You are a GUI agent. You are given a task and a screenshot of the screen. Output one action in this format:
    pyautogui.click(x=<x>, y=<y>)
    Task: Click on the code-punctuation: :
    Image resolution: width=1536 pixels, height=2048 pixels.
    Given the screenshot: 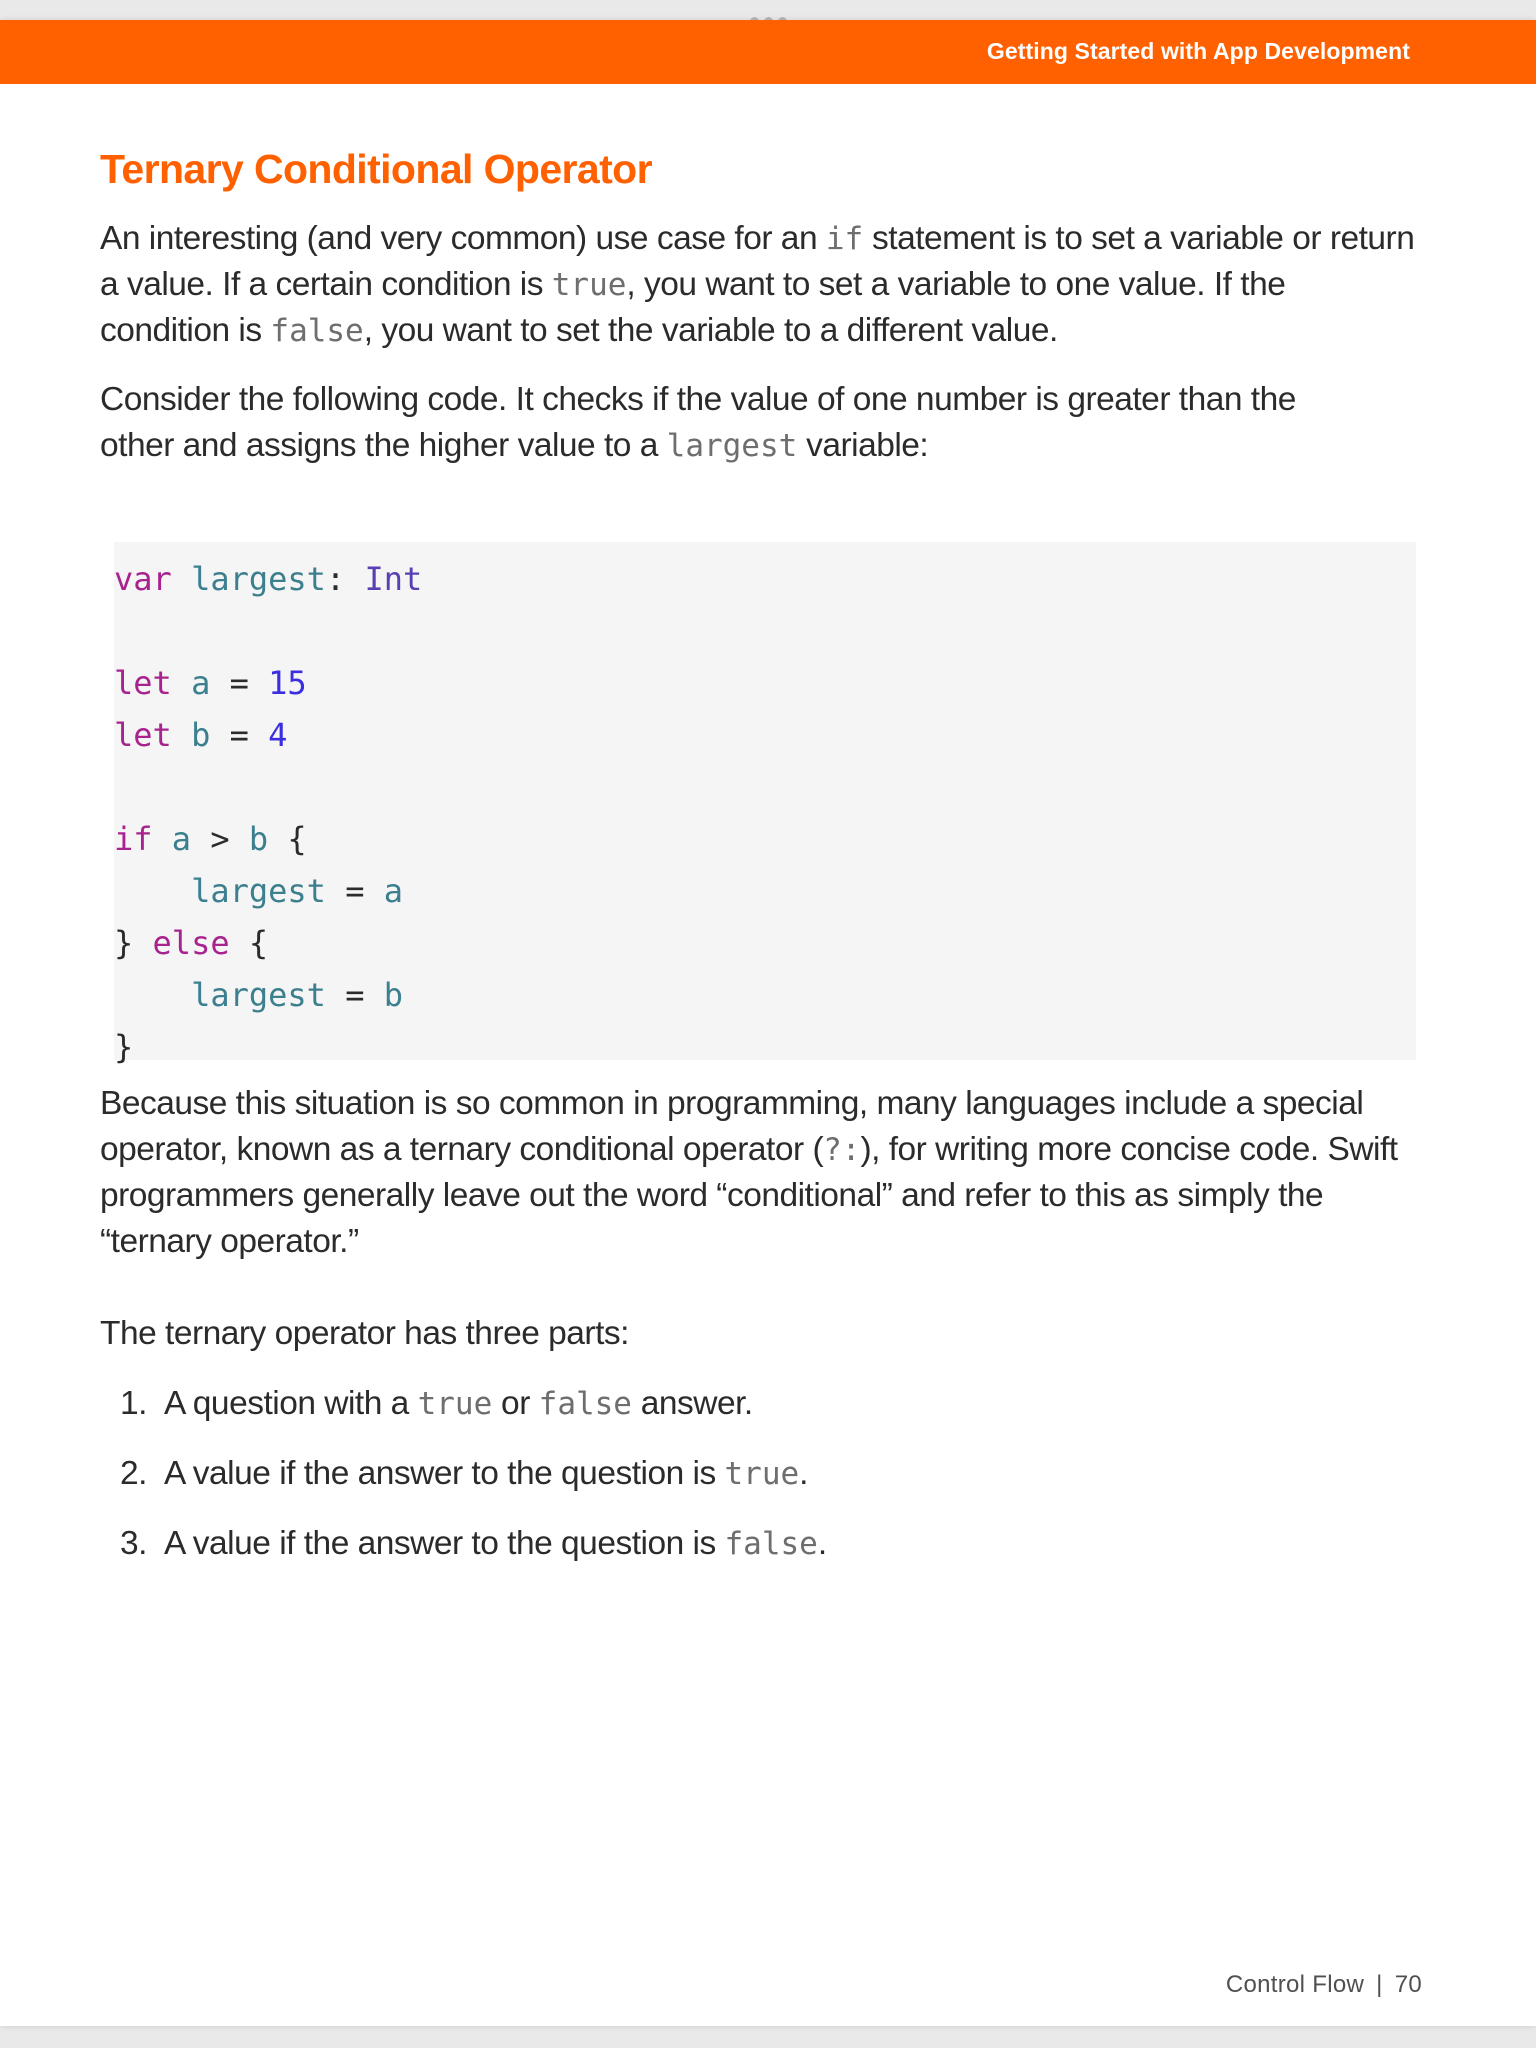 What is the action you would take?
    pyautogui.click(x=335, y=579)
    